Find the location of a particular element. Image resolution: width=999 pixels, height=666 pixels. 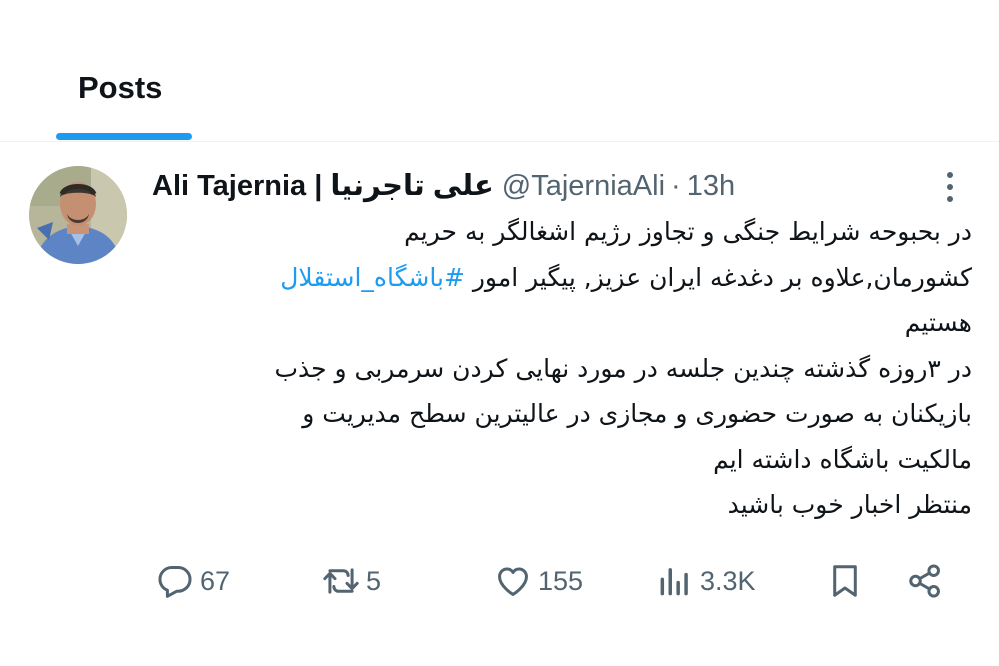

view-count: 3.3K is located at coordinates (728, 580).